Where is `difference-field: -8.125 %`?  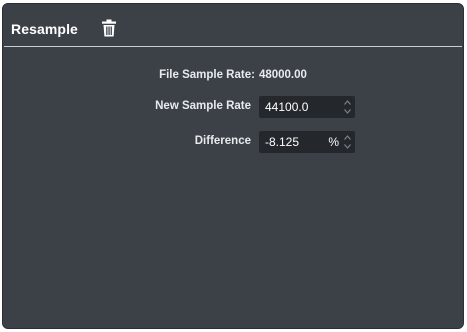
difference-field: -8.125 % is located at coordinates (307, 142).